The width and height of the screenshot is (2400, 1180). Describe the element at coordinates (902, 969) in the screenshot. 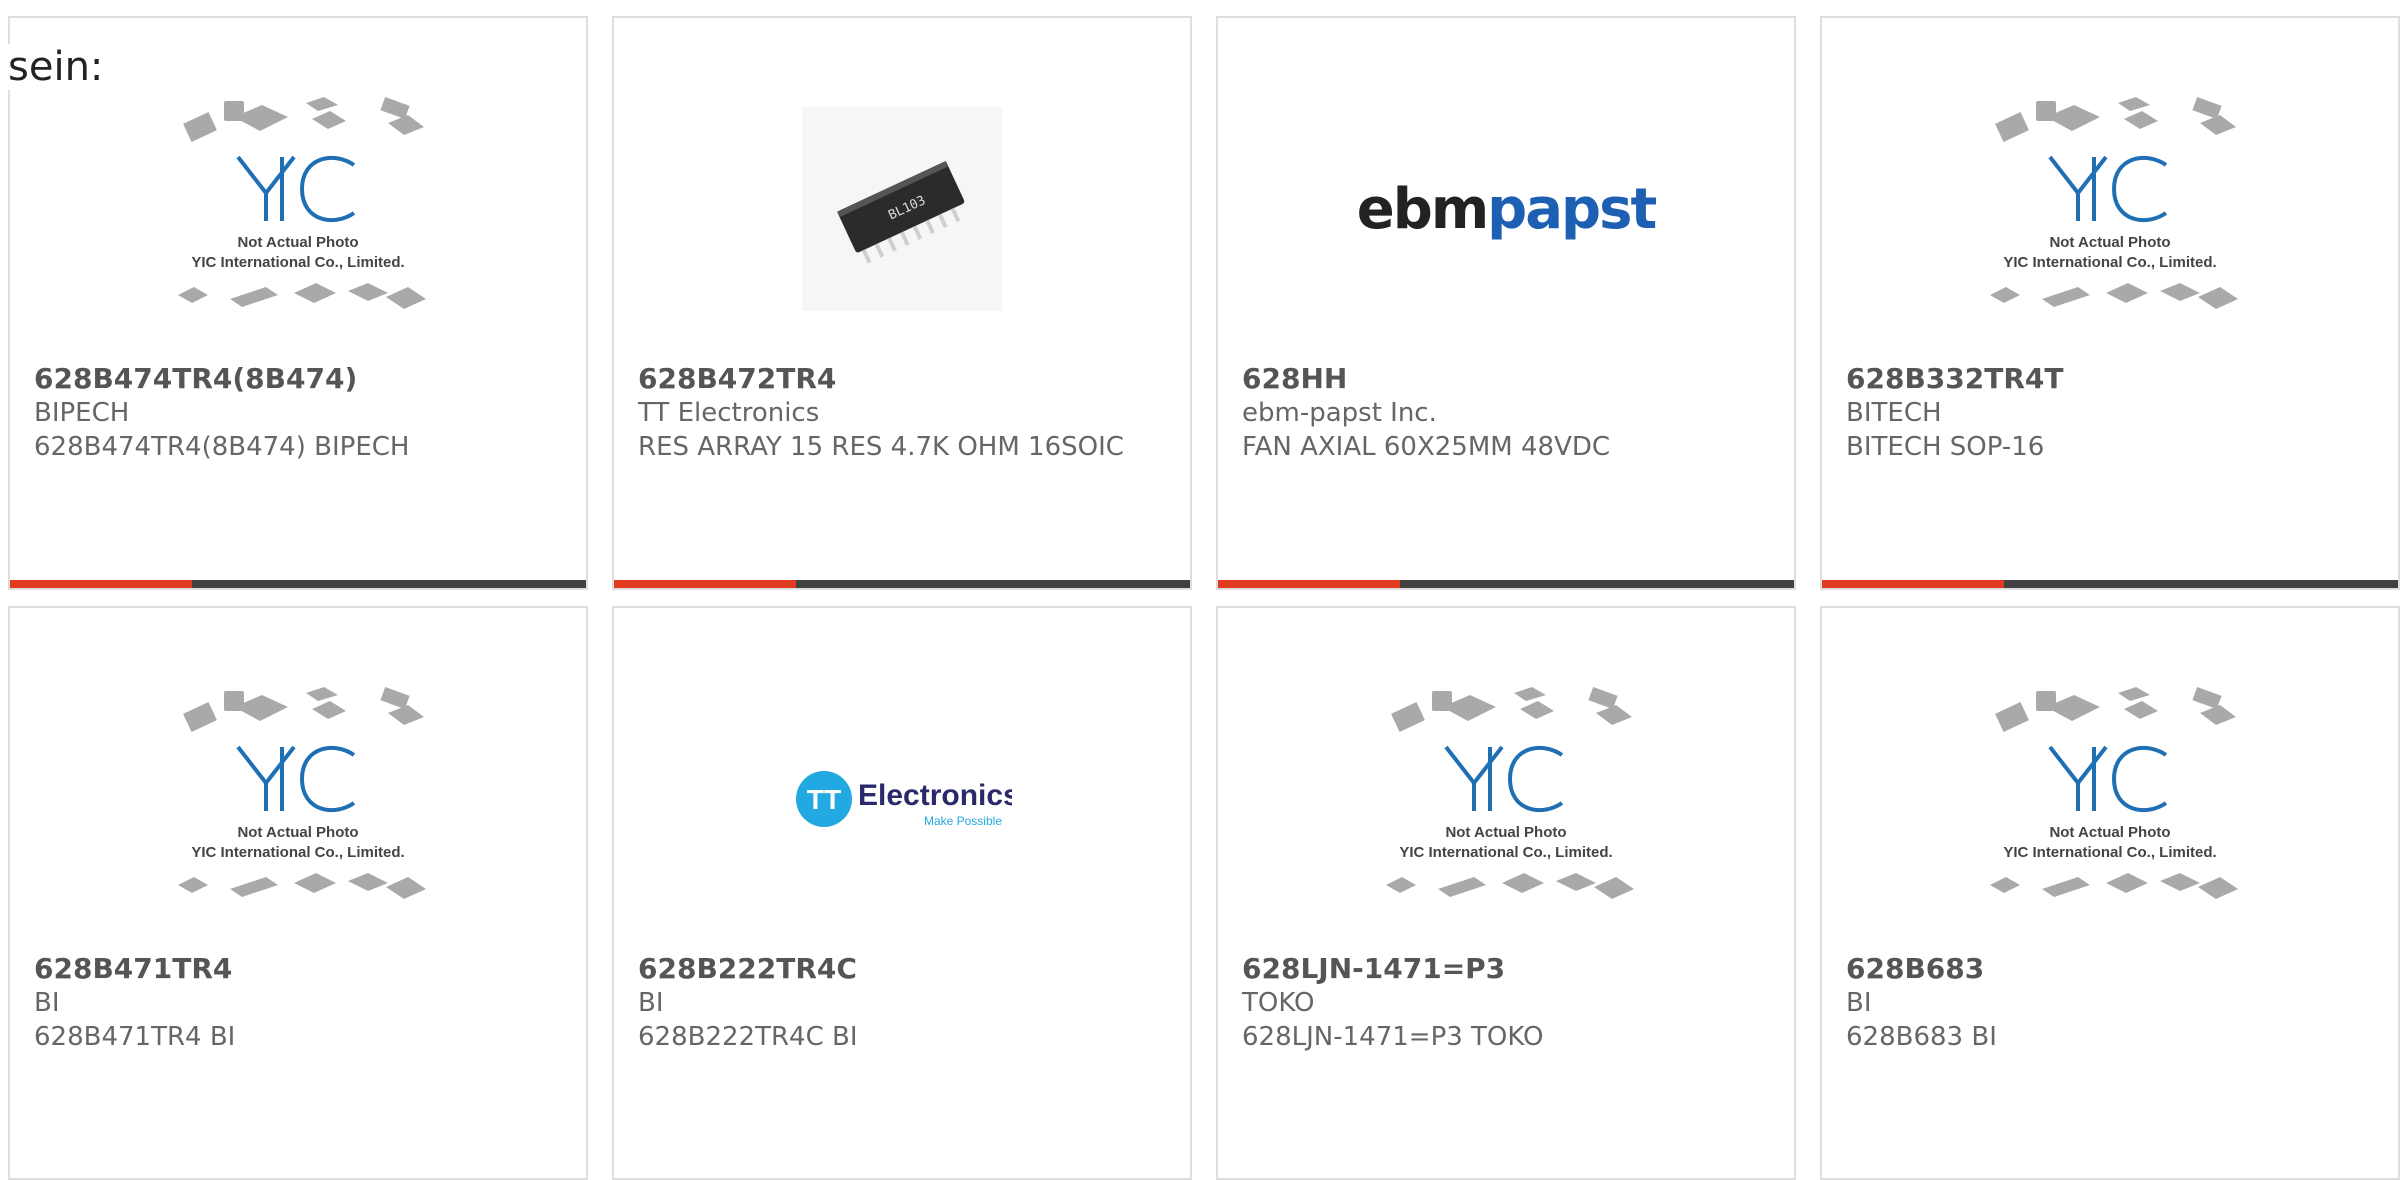

I see `part-number: 628B222TR4C` at that location.